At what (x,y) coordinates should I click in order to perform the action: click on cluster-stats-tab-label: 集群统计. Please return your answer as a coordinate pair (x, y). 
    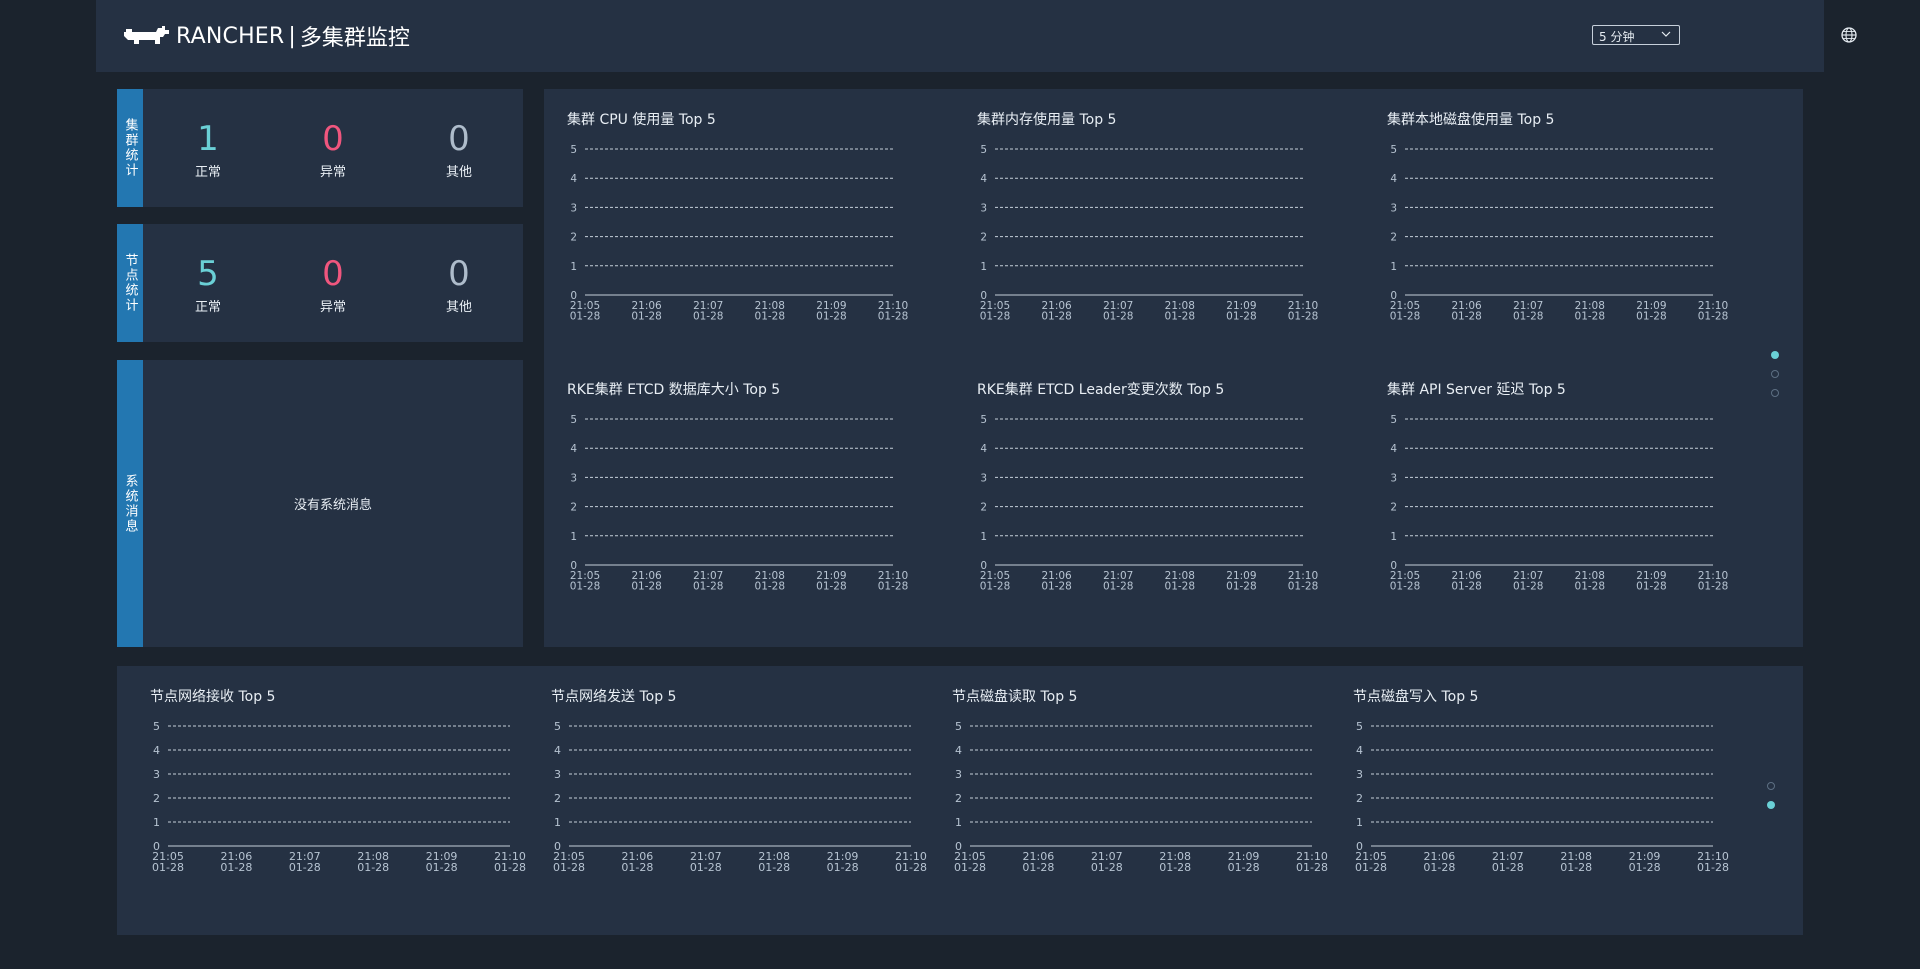
    Looking at the image, I should click on (130, 148).